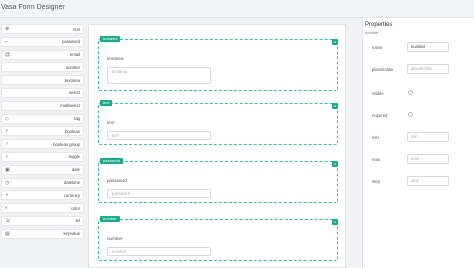  What do you see at coordinates (117, 180) in the screenshot?
I see `field-label: password` at bounding box center [117, 180].